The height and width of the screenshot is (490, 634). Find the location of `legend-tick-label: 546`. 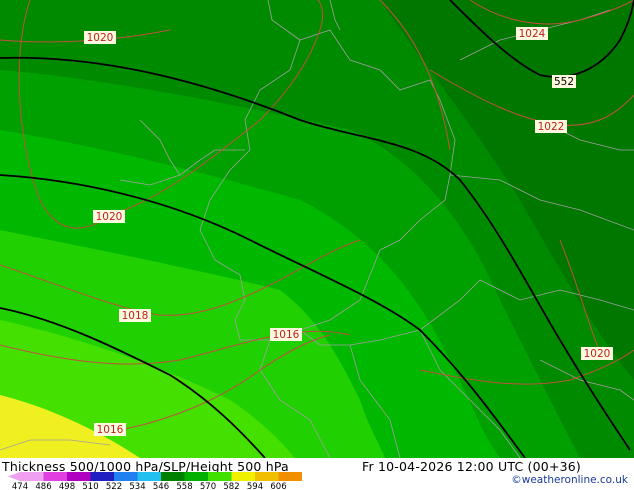

legend-tick-label: 546 is located at coordinates (161, 486).